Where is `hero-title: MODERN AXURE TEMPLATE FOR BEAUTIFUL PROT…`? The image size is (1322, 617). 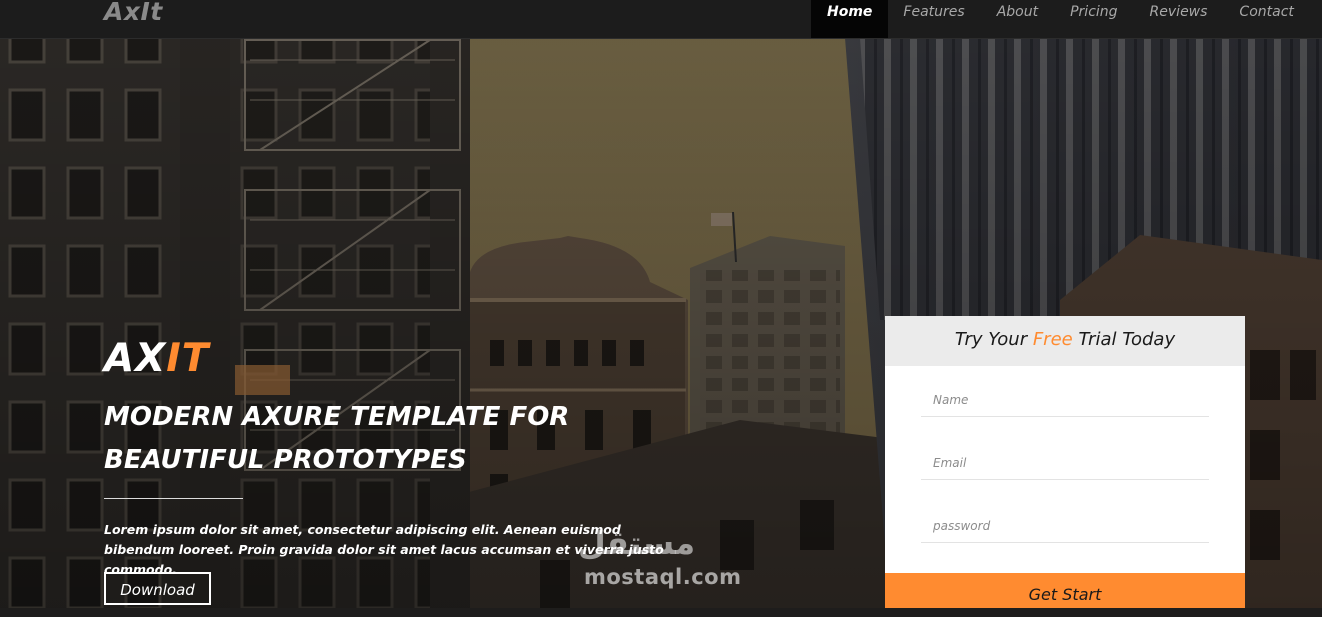 hero-title: MODERN AXURE TEMPLATE FOR BEAUTIFUL PROT… is located at coordinates (337, 438).